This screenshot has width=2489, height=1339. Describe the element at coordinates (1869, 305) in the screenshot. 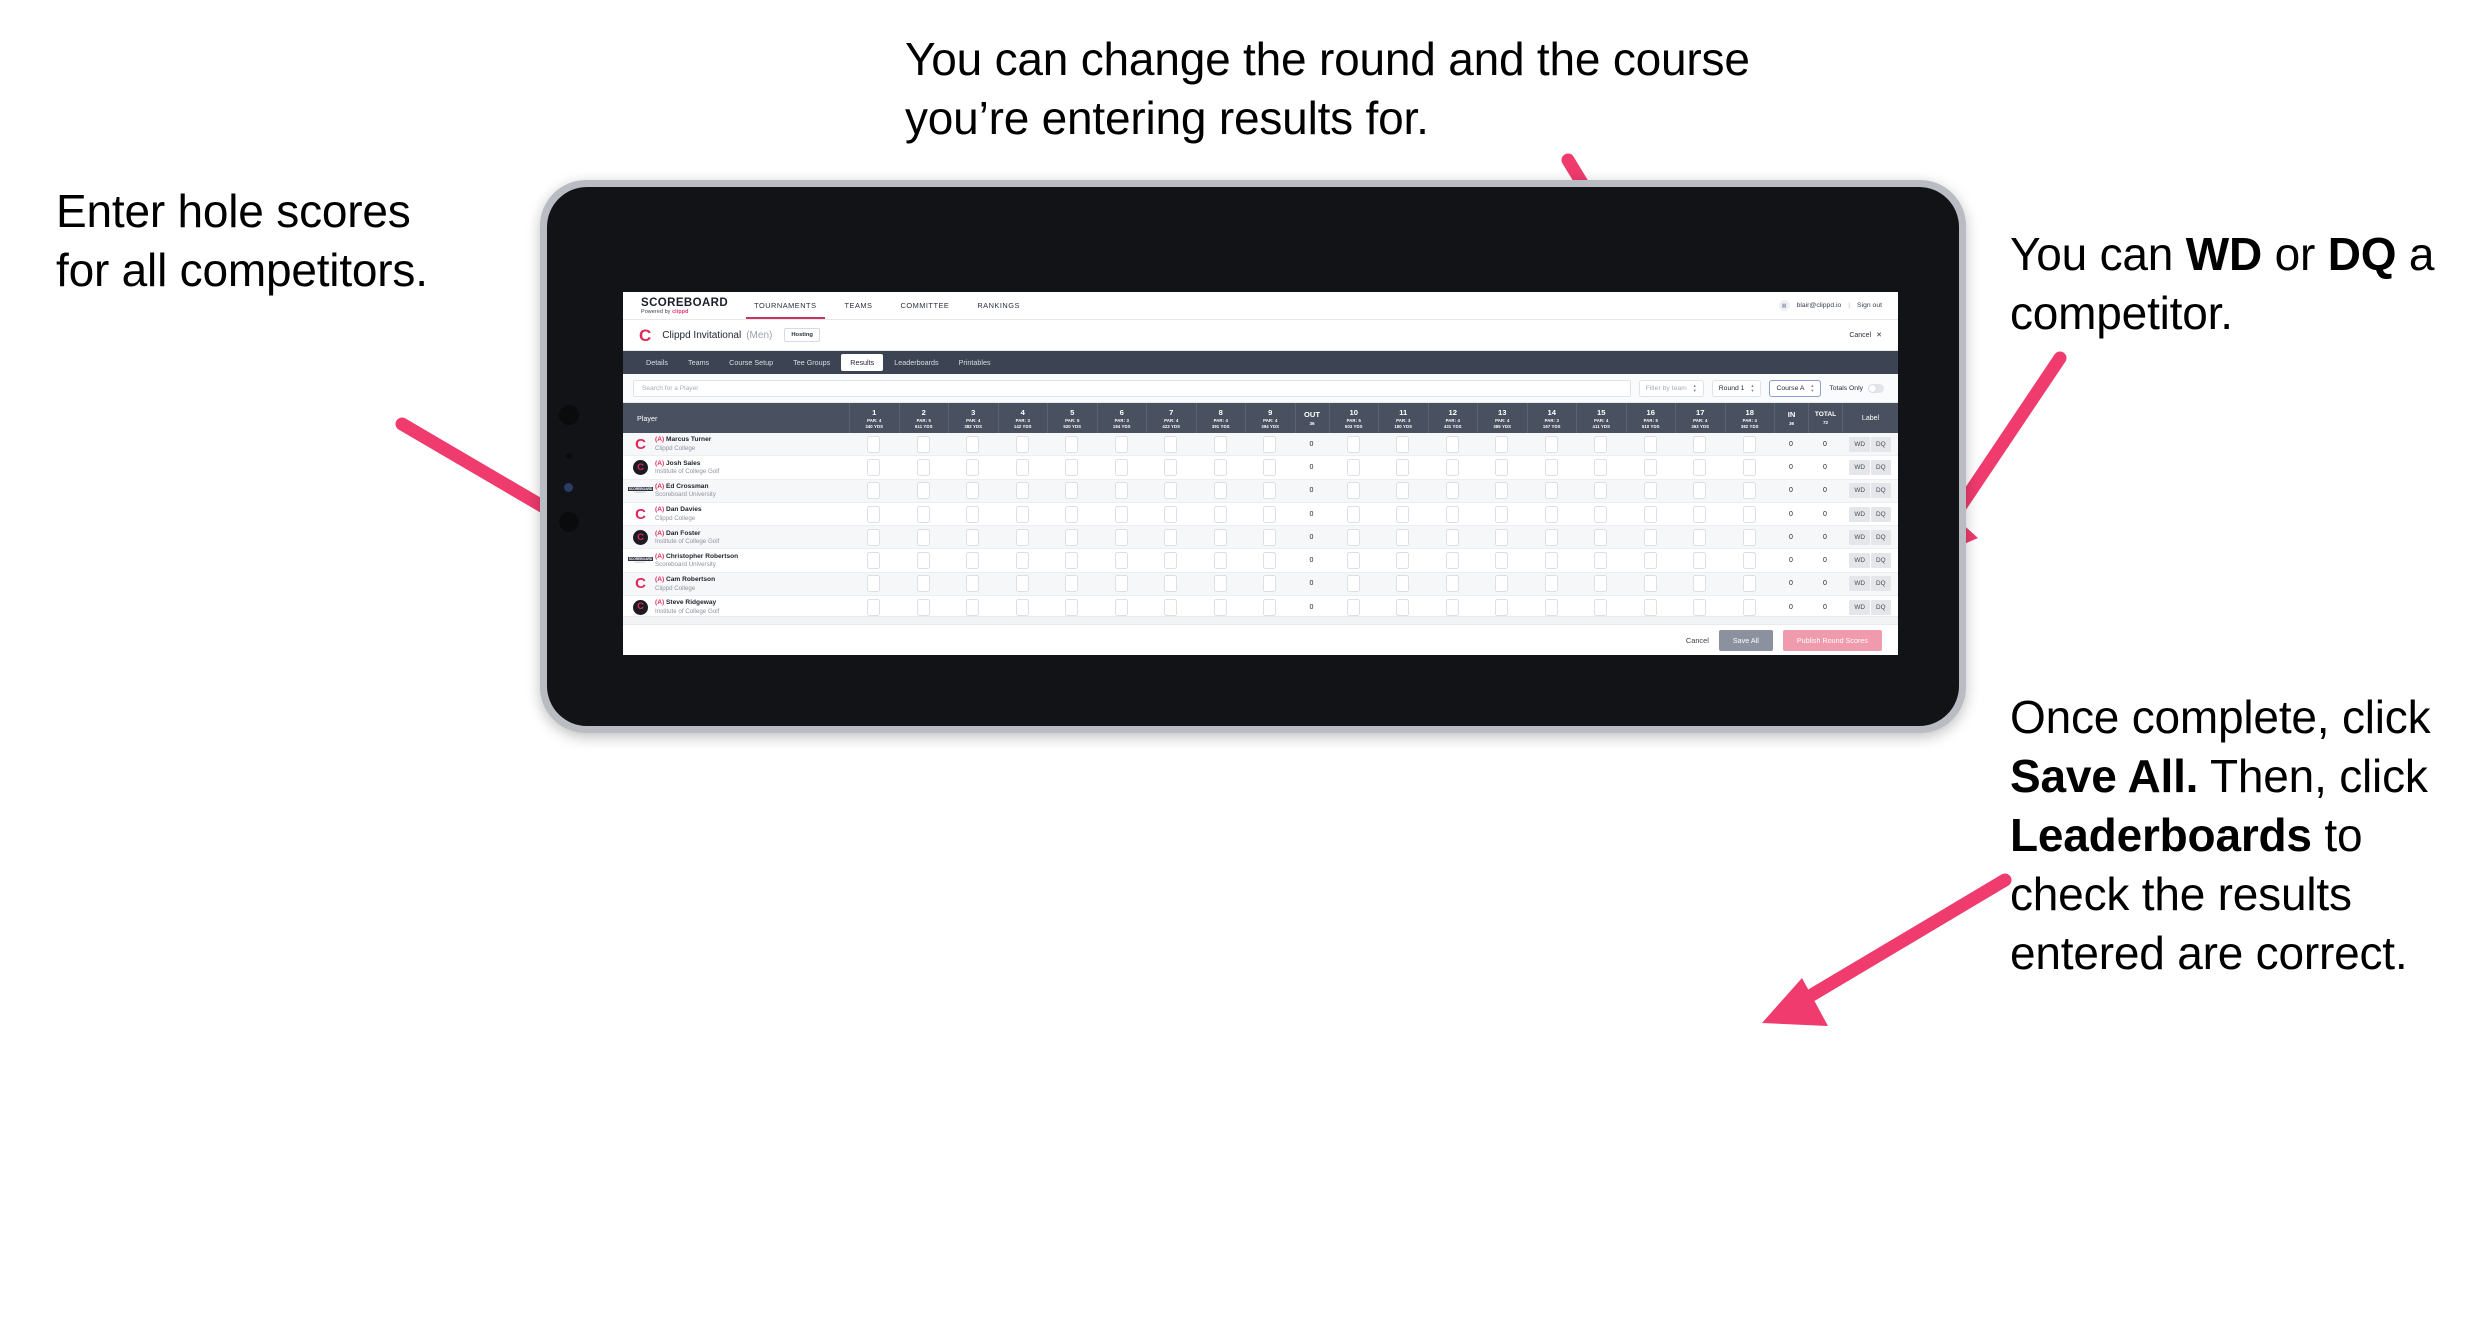

I see `sign-out-link: Sign out` at that location.